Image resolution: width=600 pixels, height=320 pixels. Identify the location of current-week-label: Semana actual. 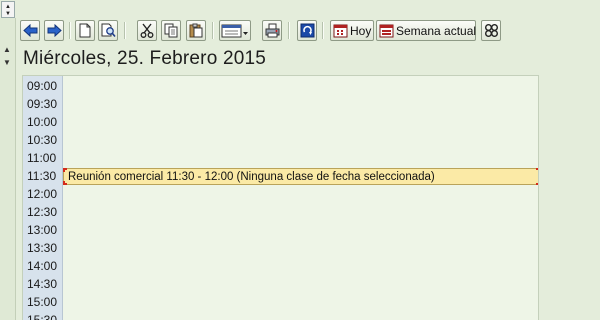
(436, 30).